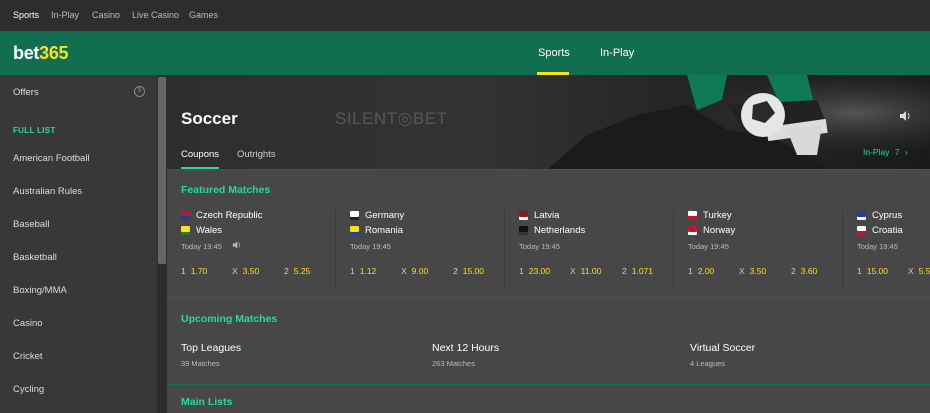 The height and width of the screenshot is (413, 930). I want to click on bet365-logo: bet365, so click(41, 53).